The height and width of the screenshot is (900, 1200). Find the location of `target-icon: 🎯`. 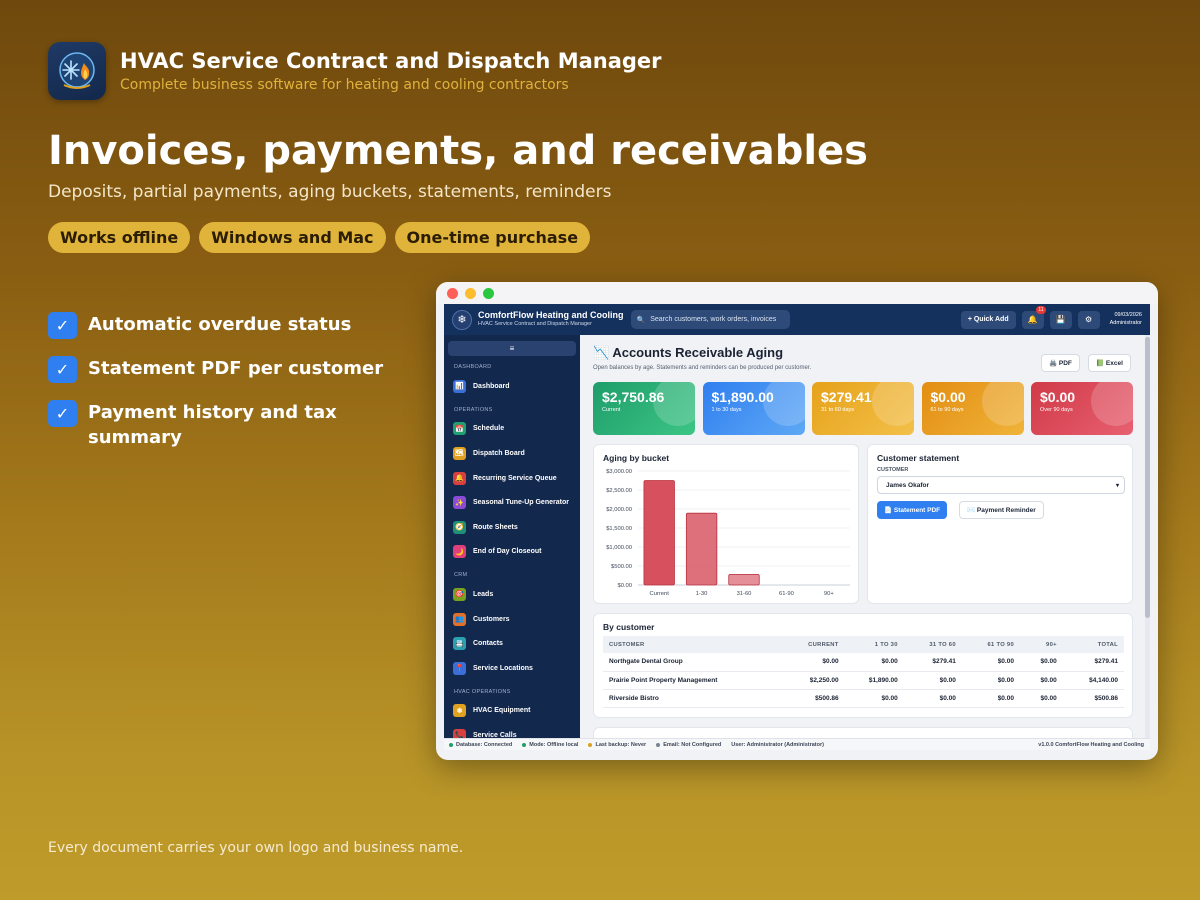

target-icon: 🎯 is located at coordinates (459, 594).